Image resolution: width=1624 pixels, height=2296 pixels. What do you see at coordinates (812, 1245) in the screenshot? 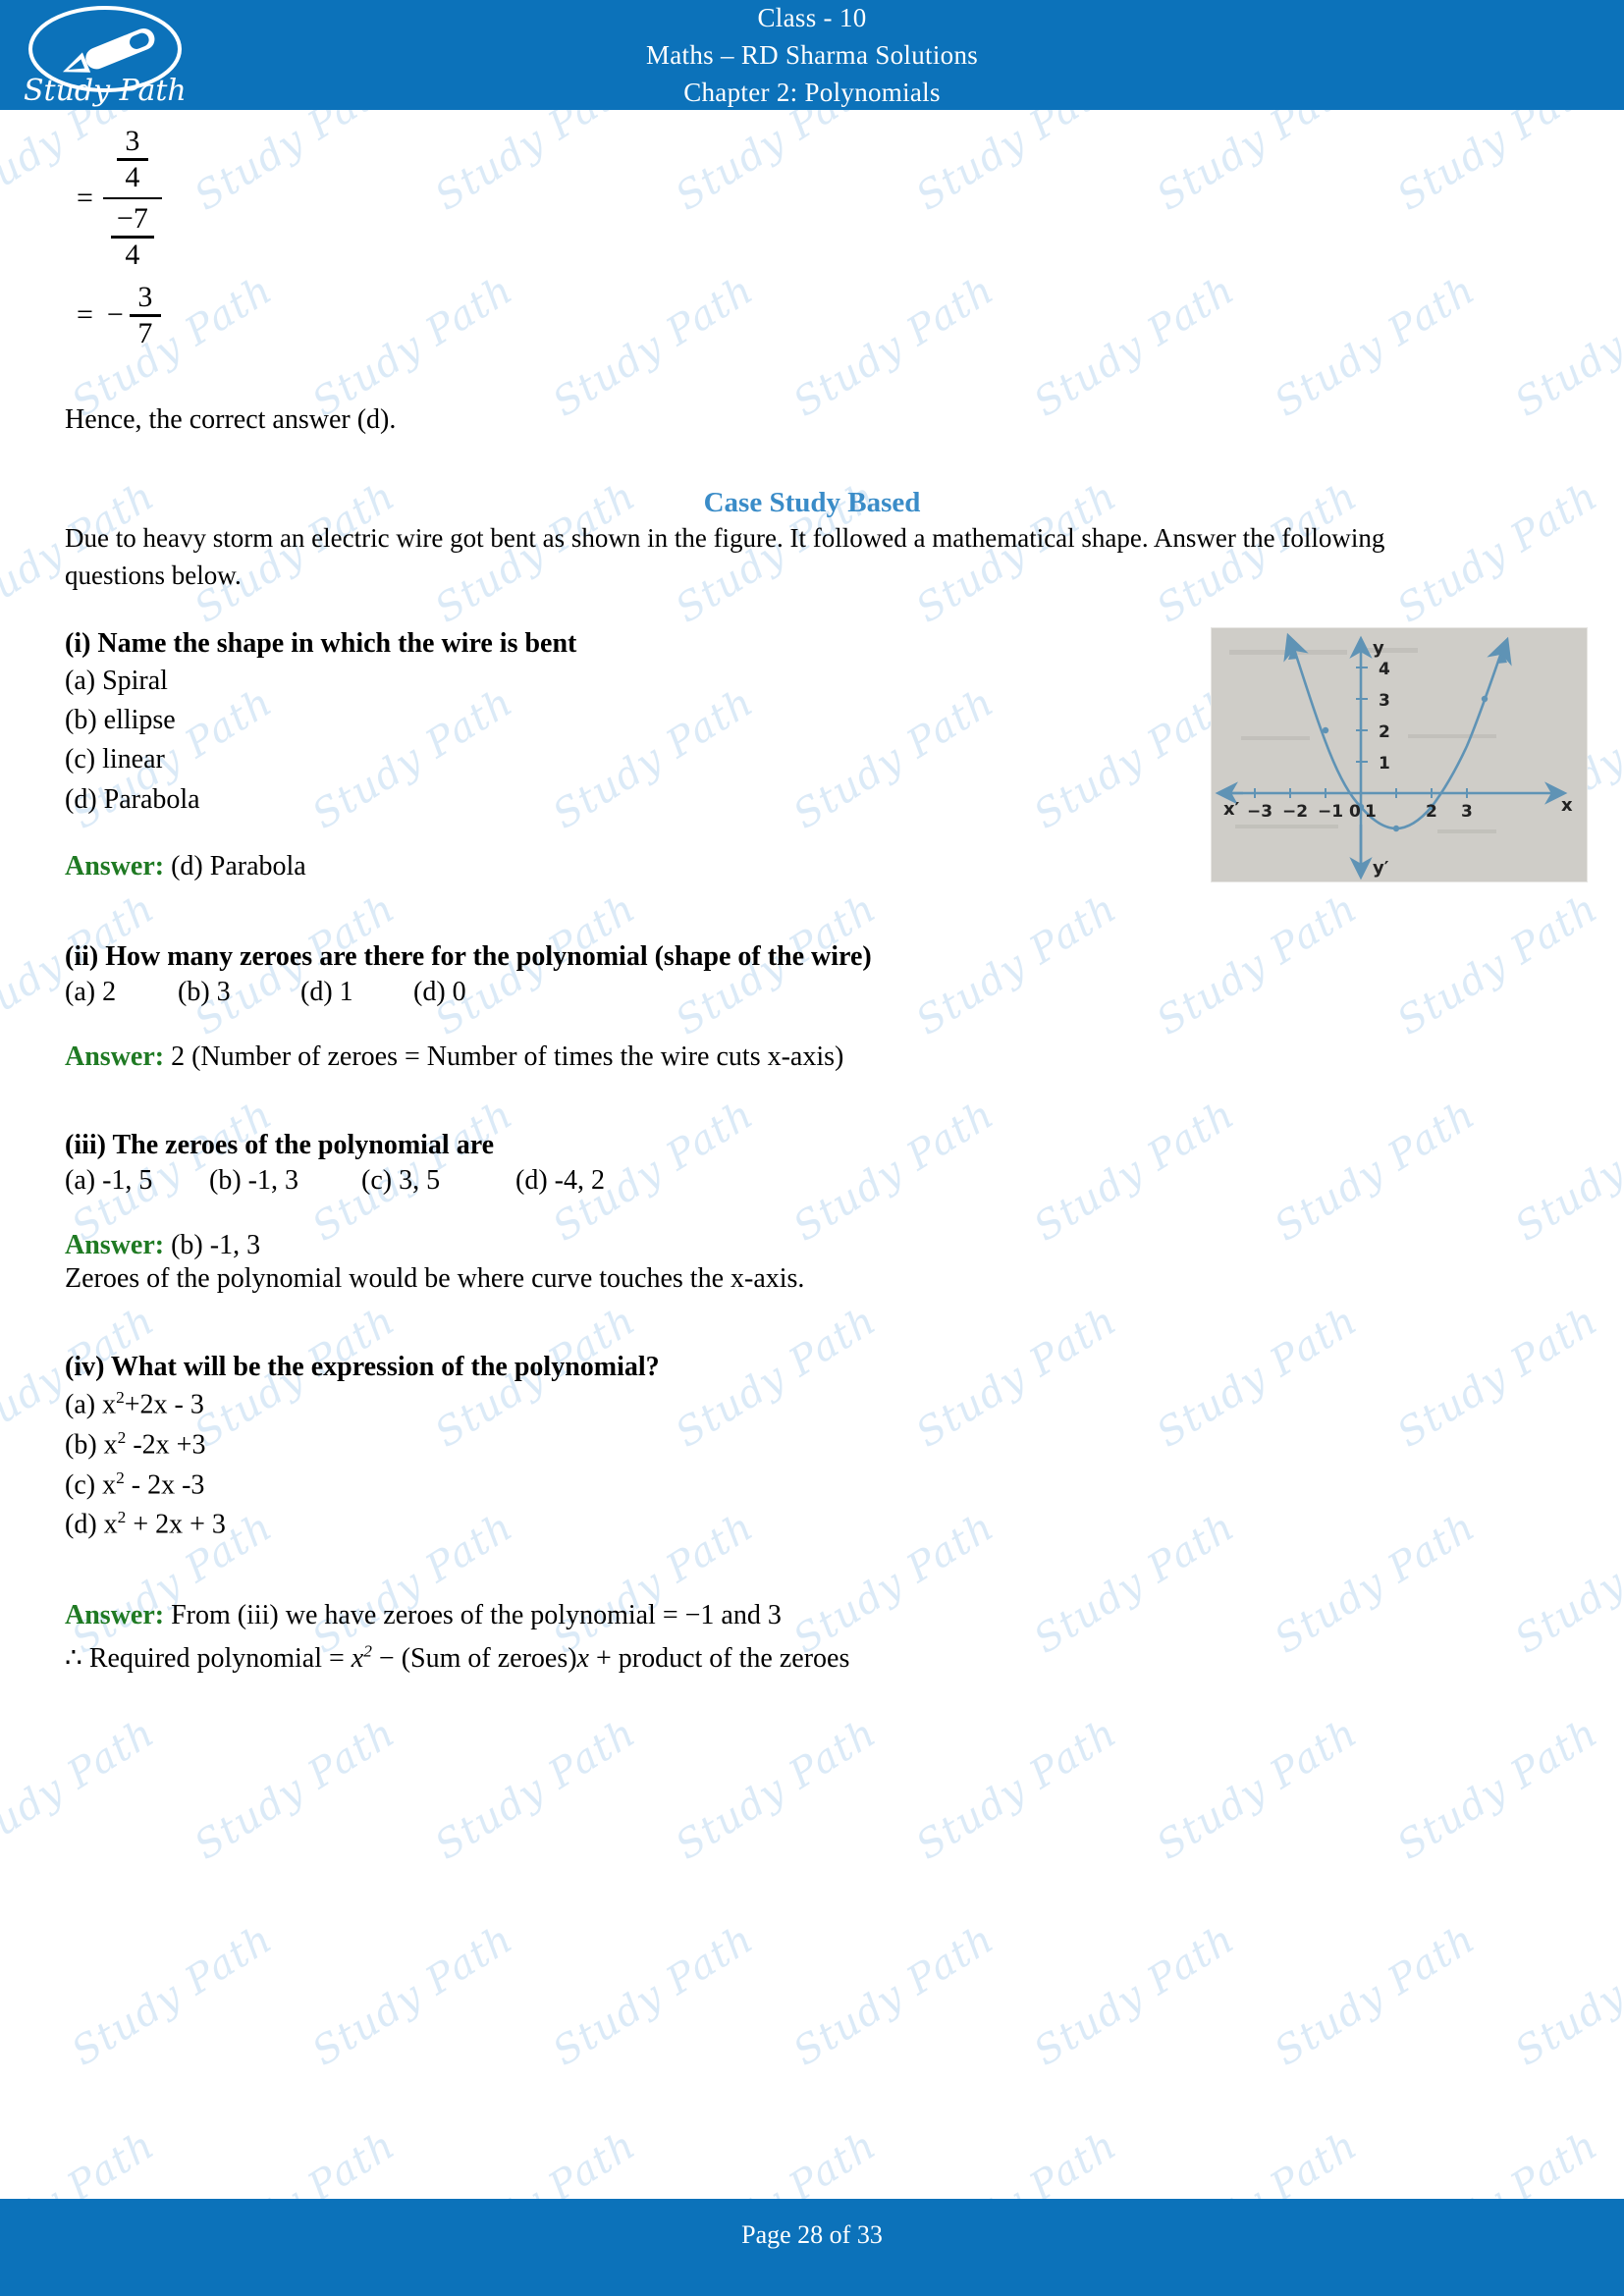
I see `answer-iii: Answer: (b) -1, 3` at bounding box center [812, 1245].